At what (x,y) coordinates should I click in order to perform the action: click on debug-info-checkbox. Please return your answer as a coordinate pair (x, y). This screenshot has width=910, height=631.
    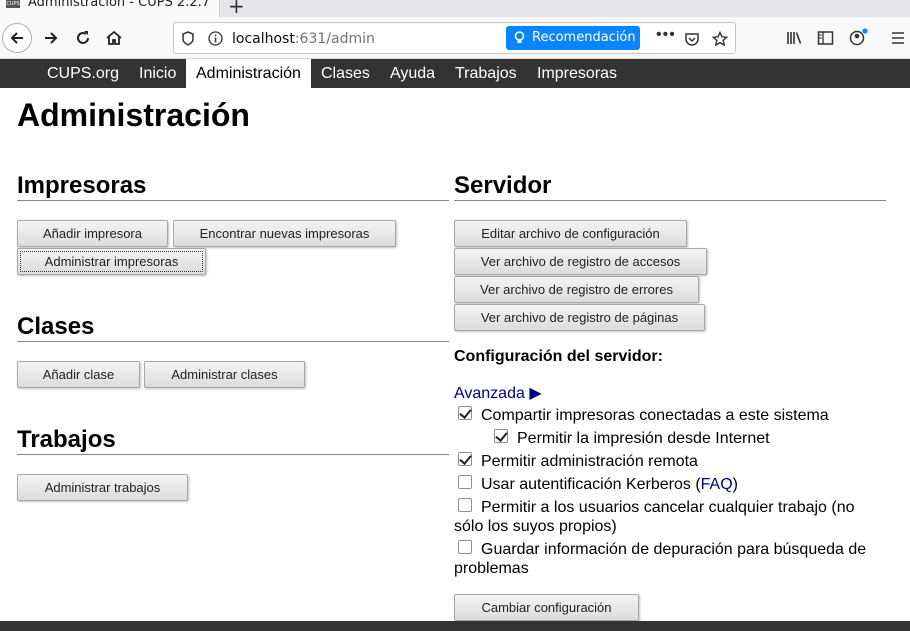
    Looking at the image, I should click on (465, 547).